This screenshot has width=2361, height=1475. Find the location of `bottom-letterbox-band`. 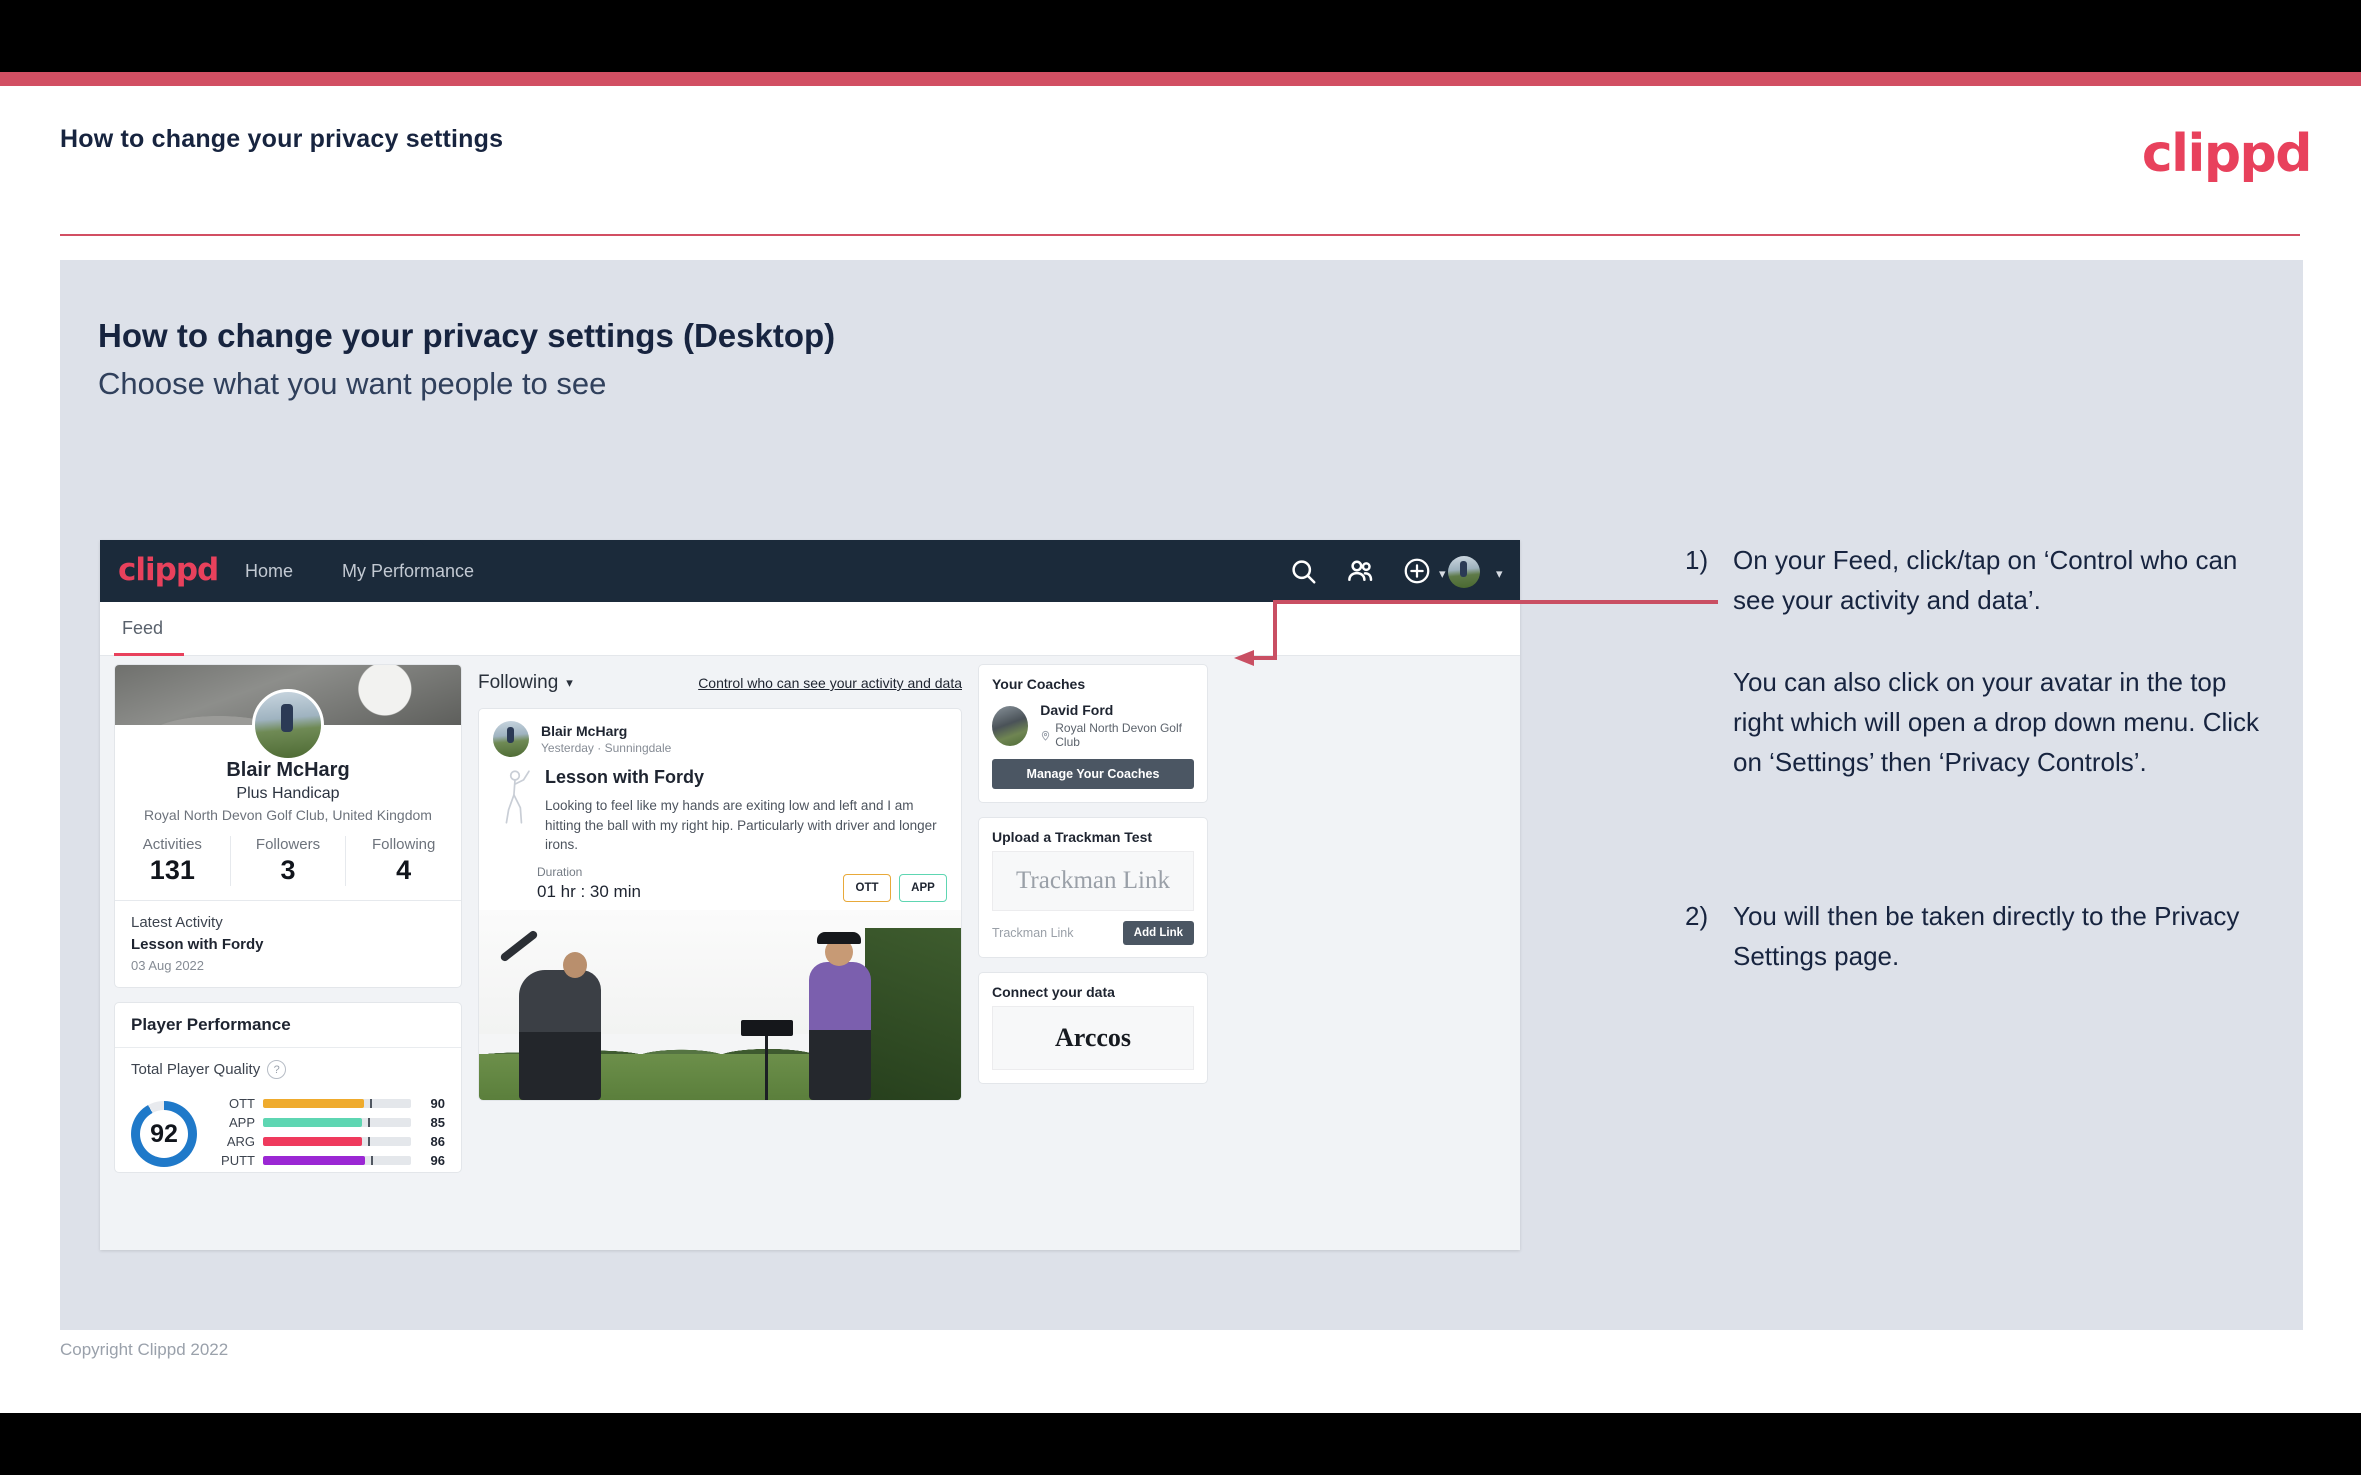

bottom-letterbox-band is located at coordinates (1180, 1444).